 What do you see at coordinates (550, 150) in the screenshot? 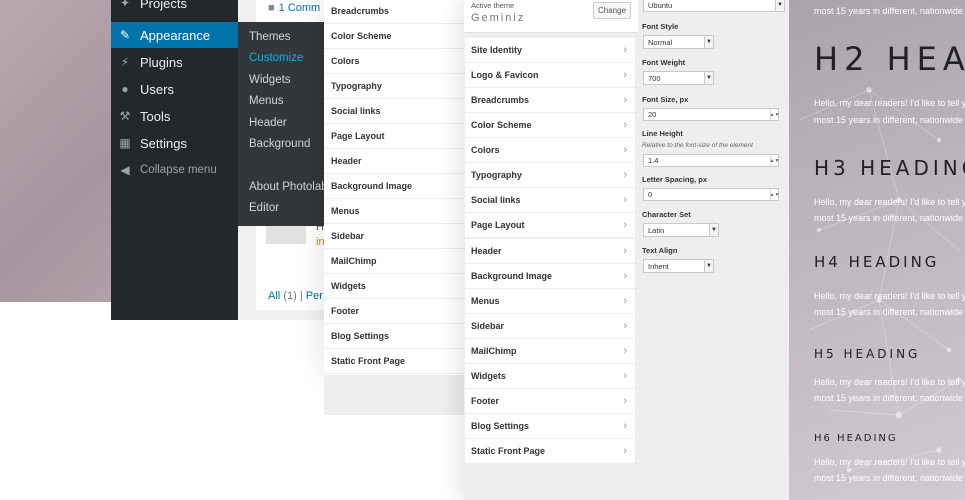
I see `panel-b-section-item: Colors ›` at bounding box center [550, 150].